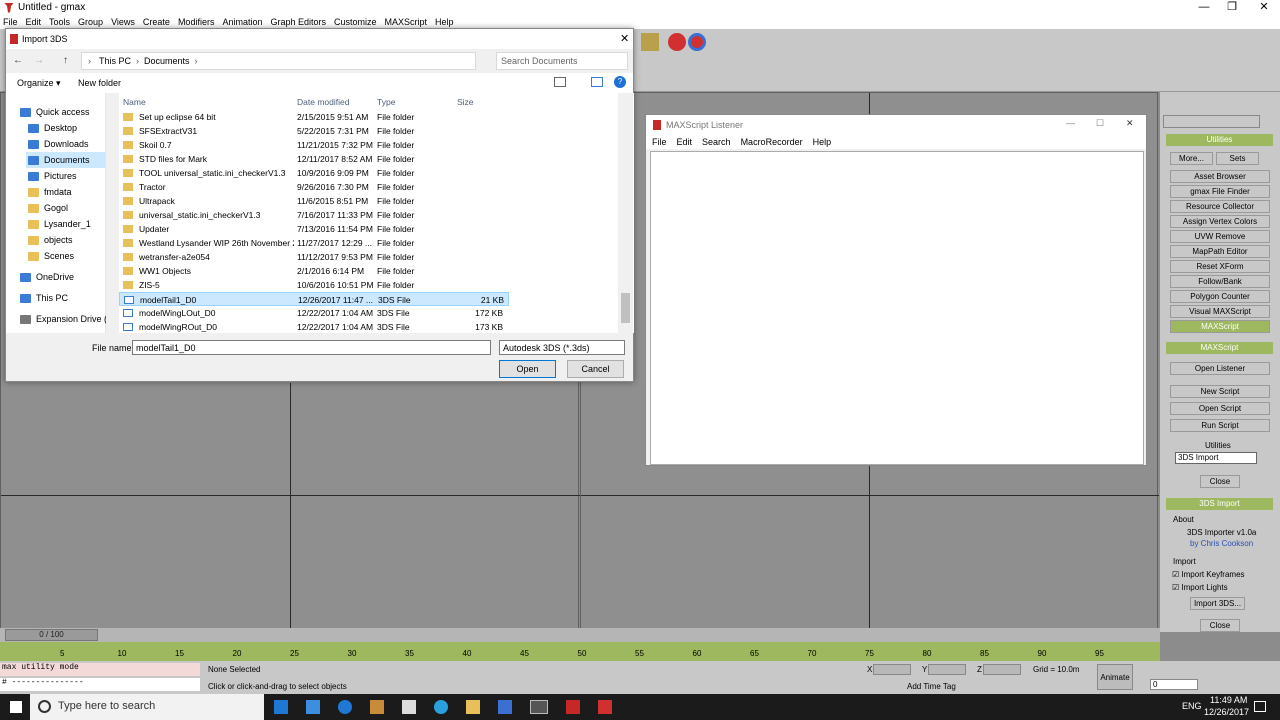  What do you see at coordinates (345, 707) in the screenshot?
I see `ie-icon` at bounding box center [345, 707].